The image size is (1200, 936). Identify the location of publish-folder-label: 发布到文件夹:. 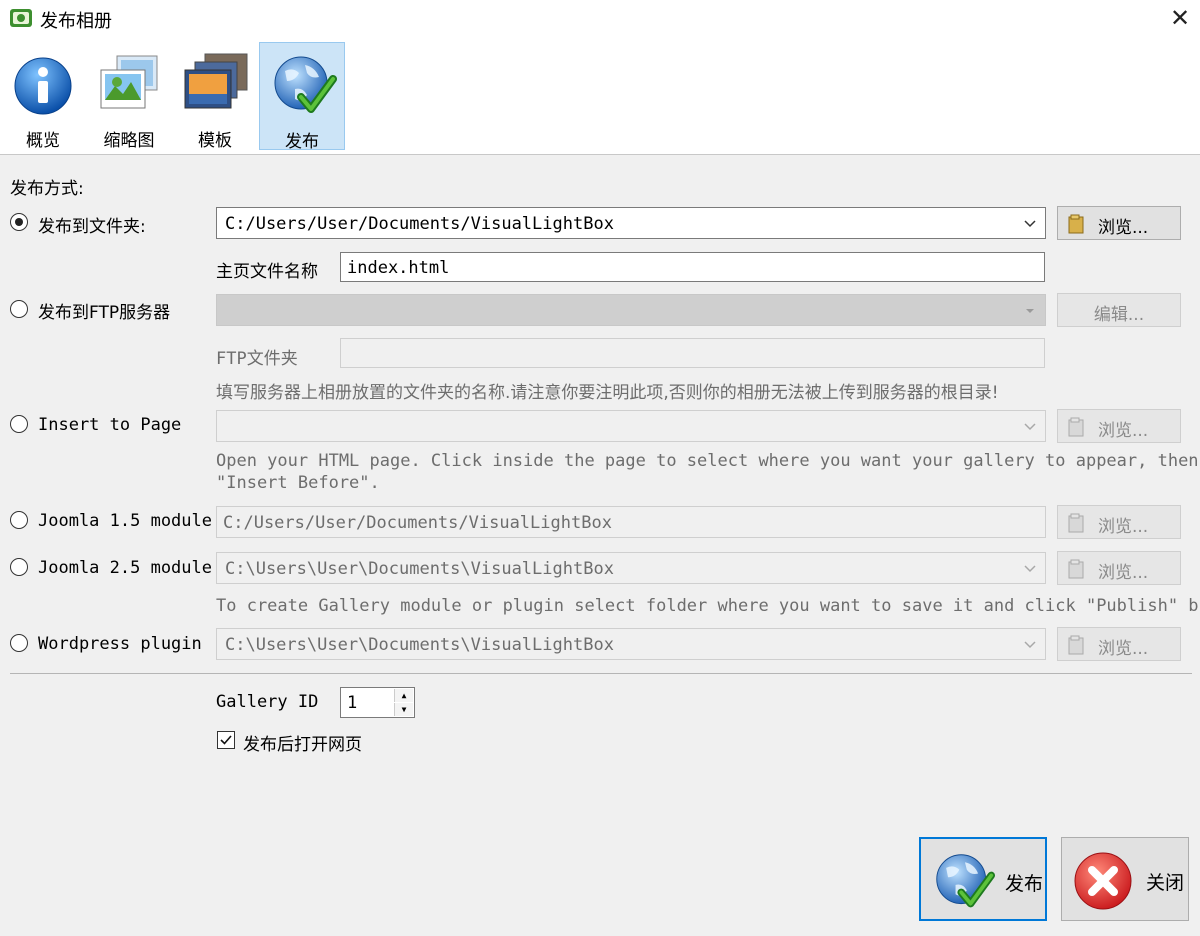
(92, 227).